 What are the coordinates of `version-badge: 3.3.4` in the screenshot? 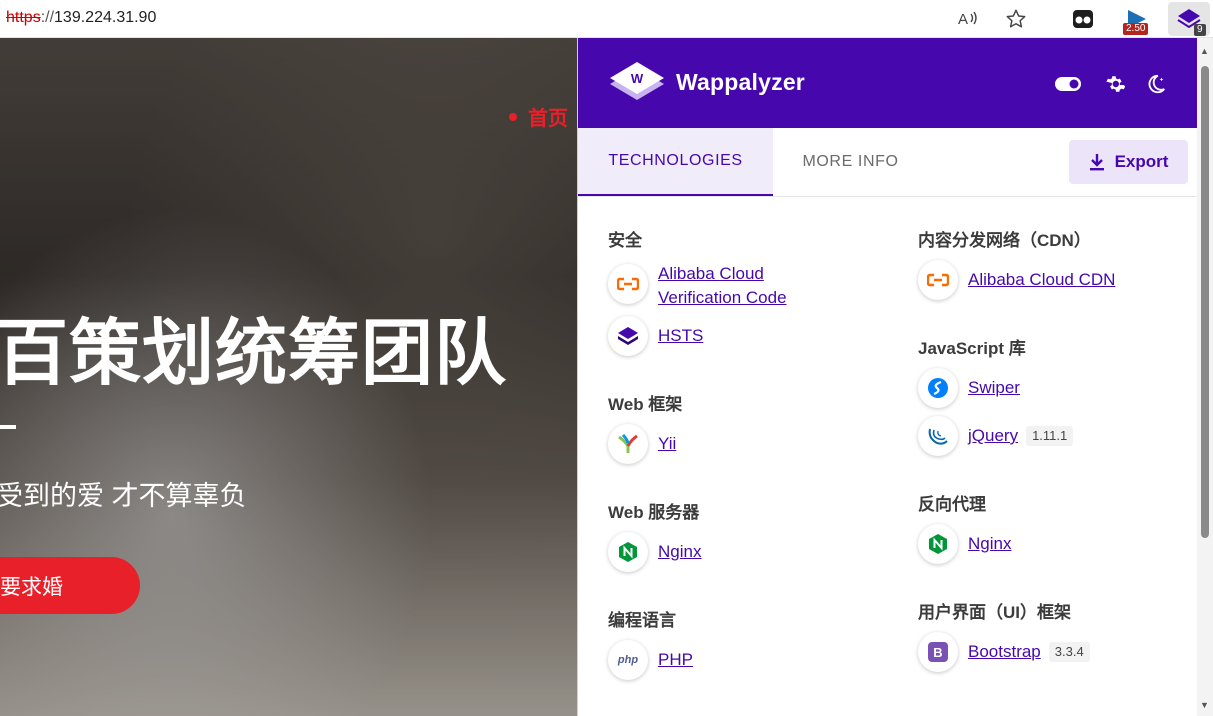 It's located at (1069, 652).